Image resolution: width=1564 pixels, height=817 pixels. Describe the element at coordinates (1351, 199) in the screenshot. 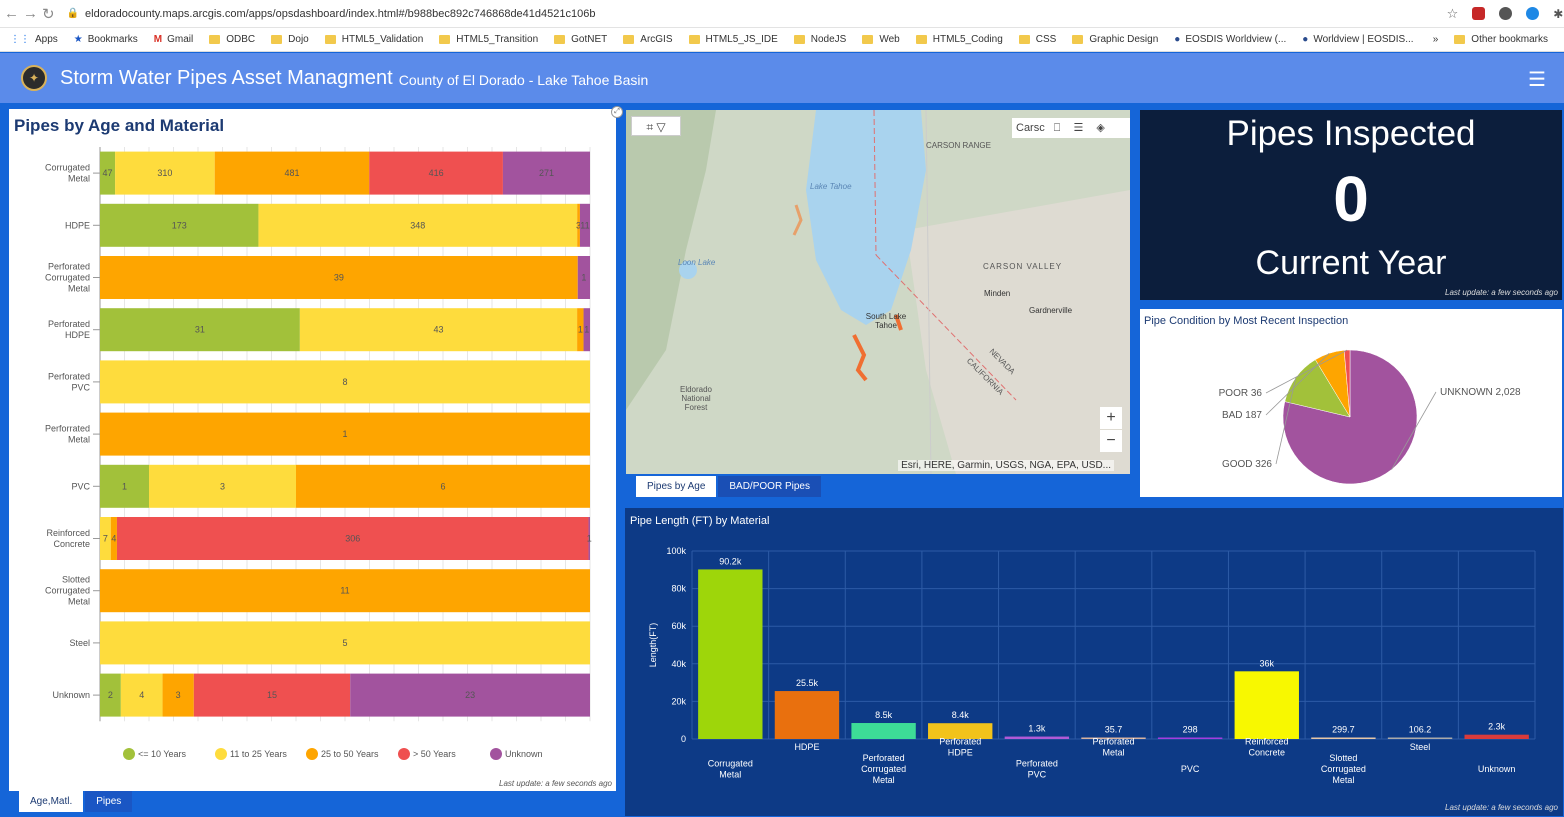

I see `indicator-value: 0` at that location.